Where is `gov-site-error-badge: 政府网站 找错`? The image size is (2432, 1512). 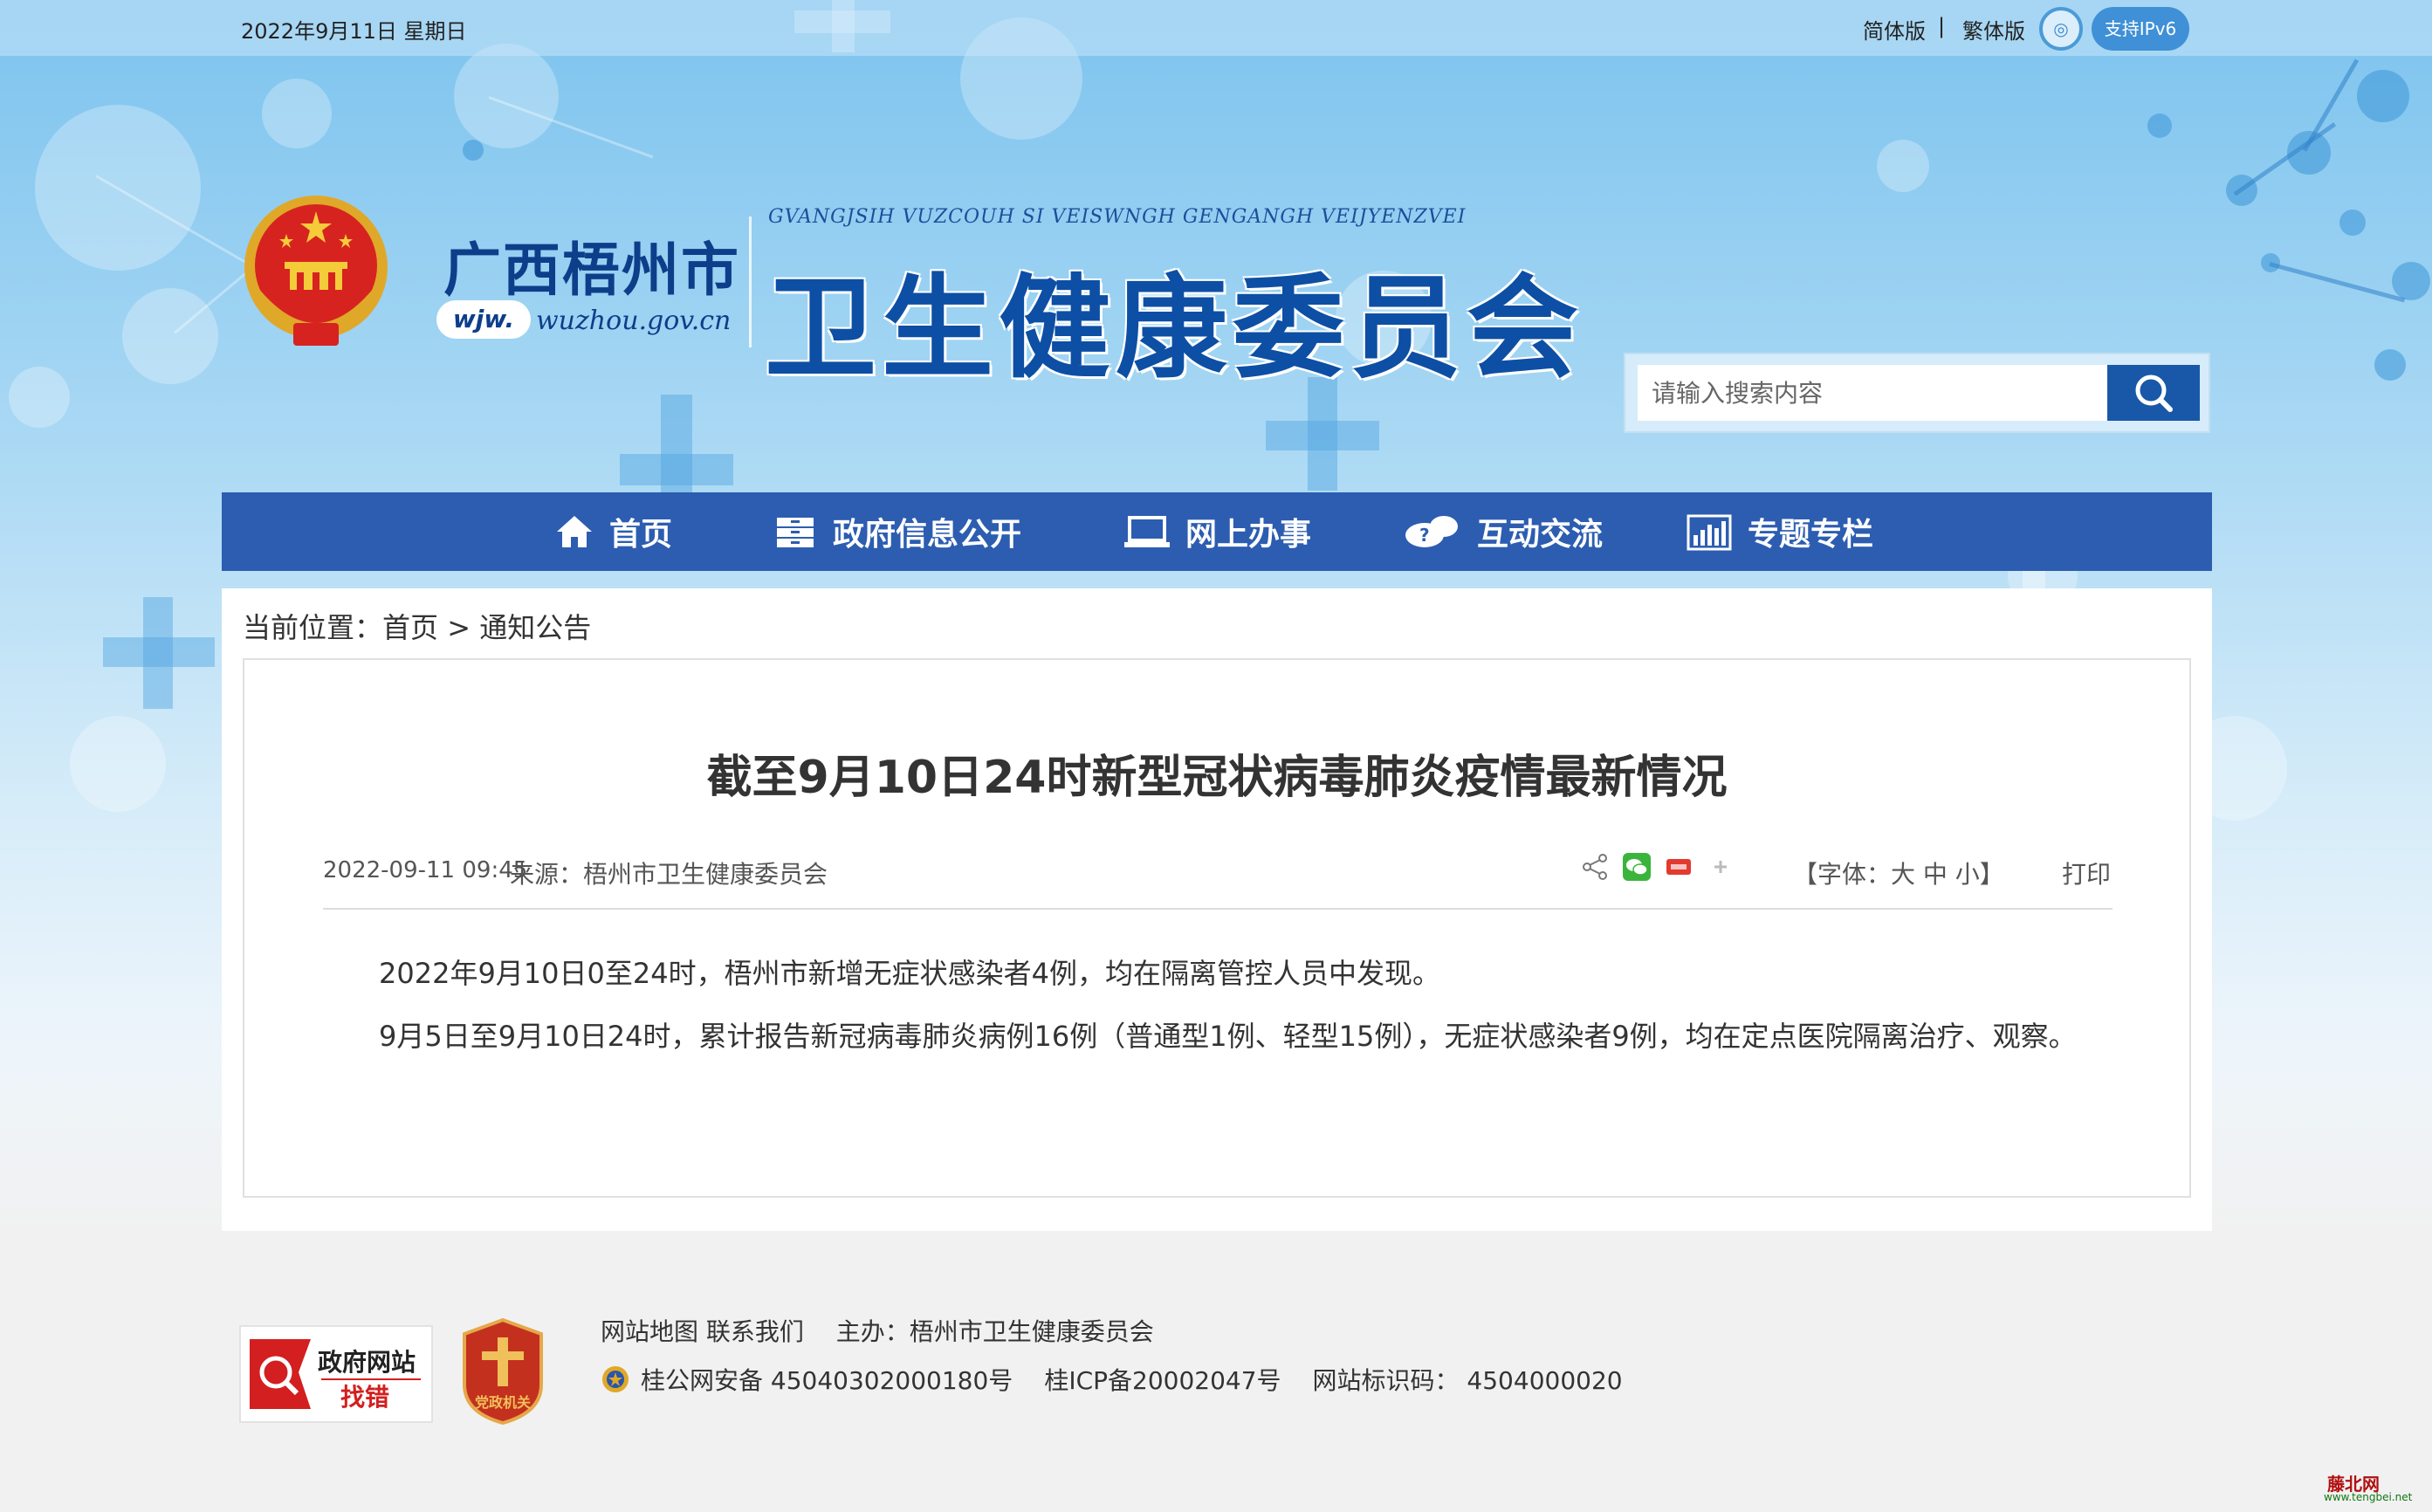 gov-site-error-badge: 政府网站 找错 is located at coordinates (336, 1374).